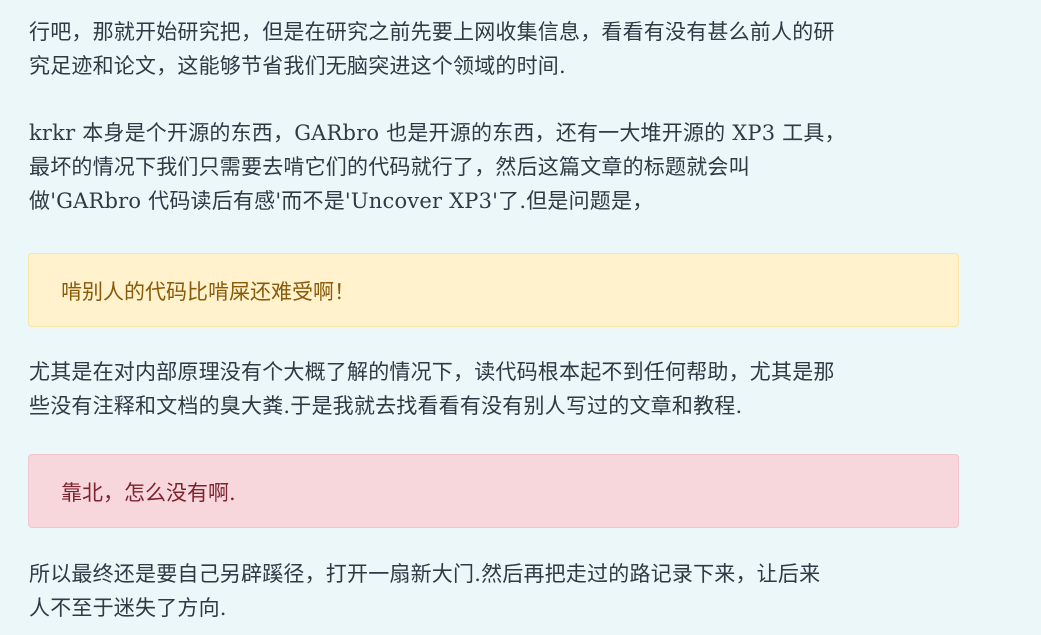 The width and height of the screenshot is (1041, 635). What do you see at coordinates (341, 201) in the screenshot?
I see `paragraph-line: 做'GARbro 代码读后有感'而不是'Uncover XP3'了.但是问题是，` at bounding box center [341, 201].